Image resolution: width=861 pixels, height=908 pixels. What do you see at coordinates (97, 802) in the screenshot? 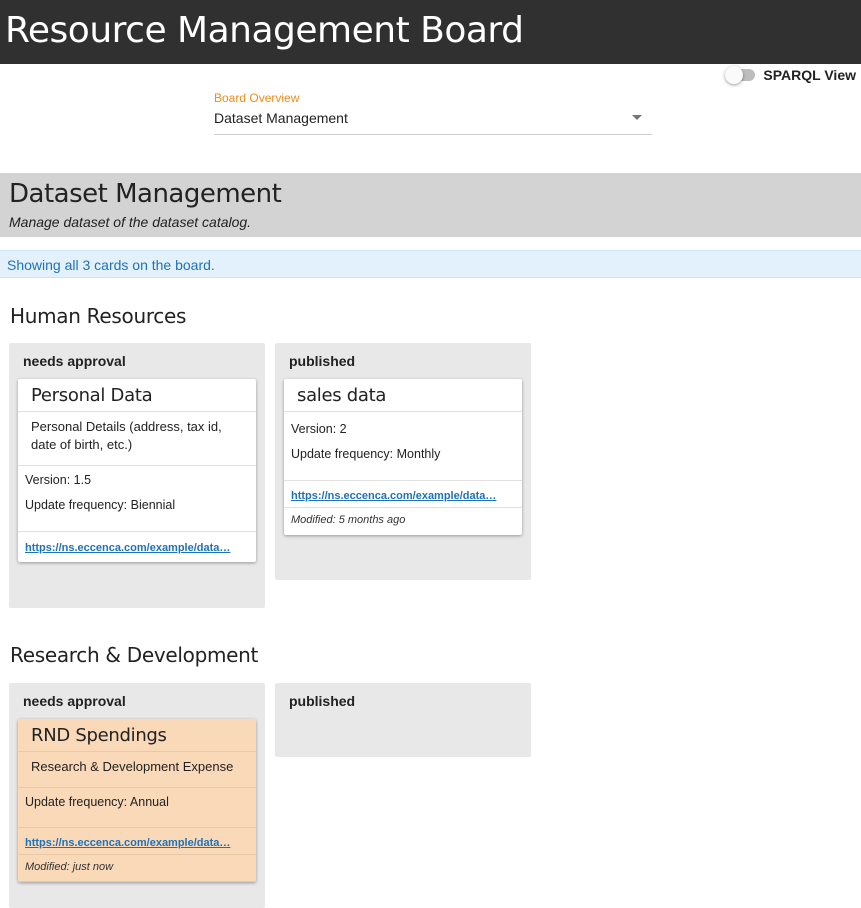
I see `card-update-frequency: Update frequency: Annual` at bounding box center [97, 802].